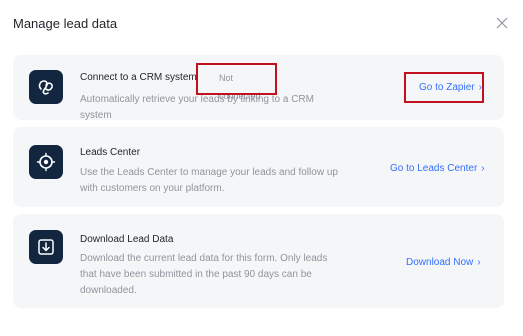 Image resolution: width=523 pixels, height=336 pixels. Describe the element at coordinates (46, 247) in the screenshot. I see `download-icon` at that location.